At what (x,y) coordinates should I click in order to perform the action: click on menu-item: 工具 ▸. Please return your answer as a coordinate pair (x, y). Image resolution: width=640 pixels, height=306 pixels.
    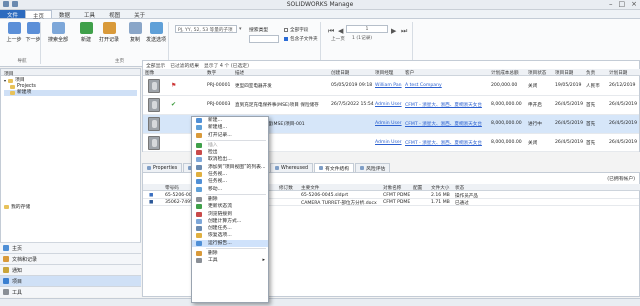
    Looking at the image, I should click on (230, 260).